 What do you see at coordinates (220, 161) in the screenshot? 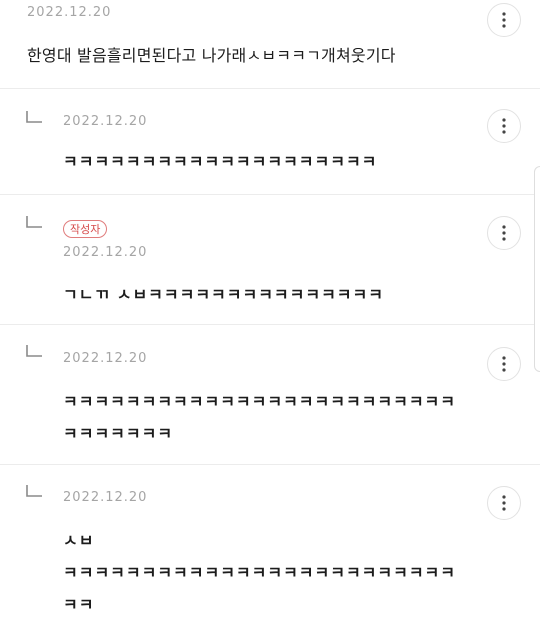
I see `comment-text: ㅋㅋㅋㅋㅋㅋㅋㅋㅋㅋㅋㅋㅋㅋㅋㅋㅋㅋㅋㅋ` at bounding box center [220, 161].